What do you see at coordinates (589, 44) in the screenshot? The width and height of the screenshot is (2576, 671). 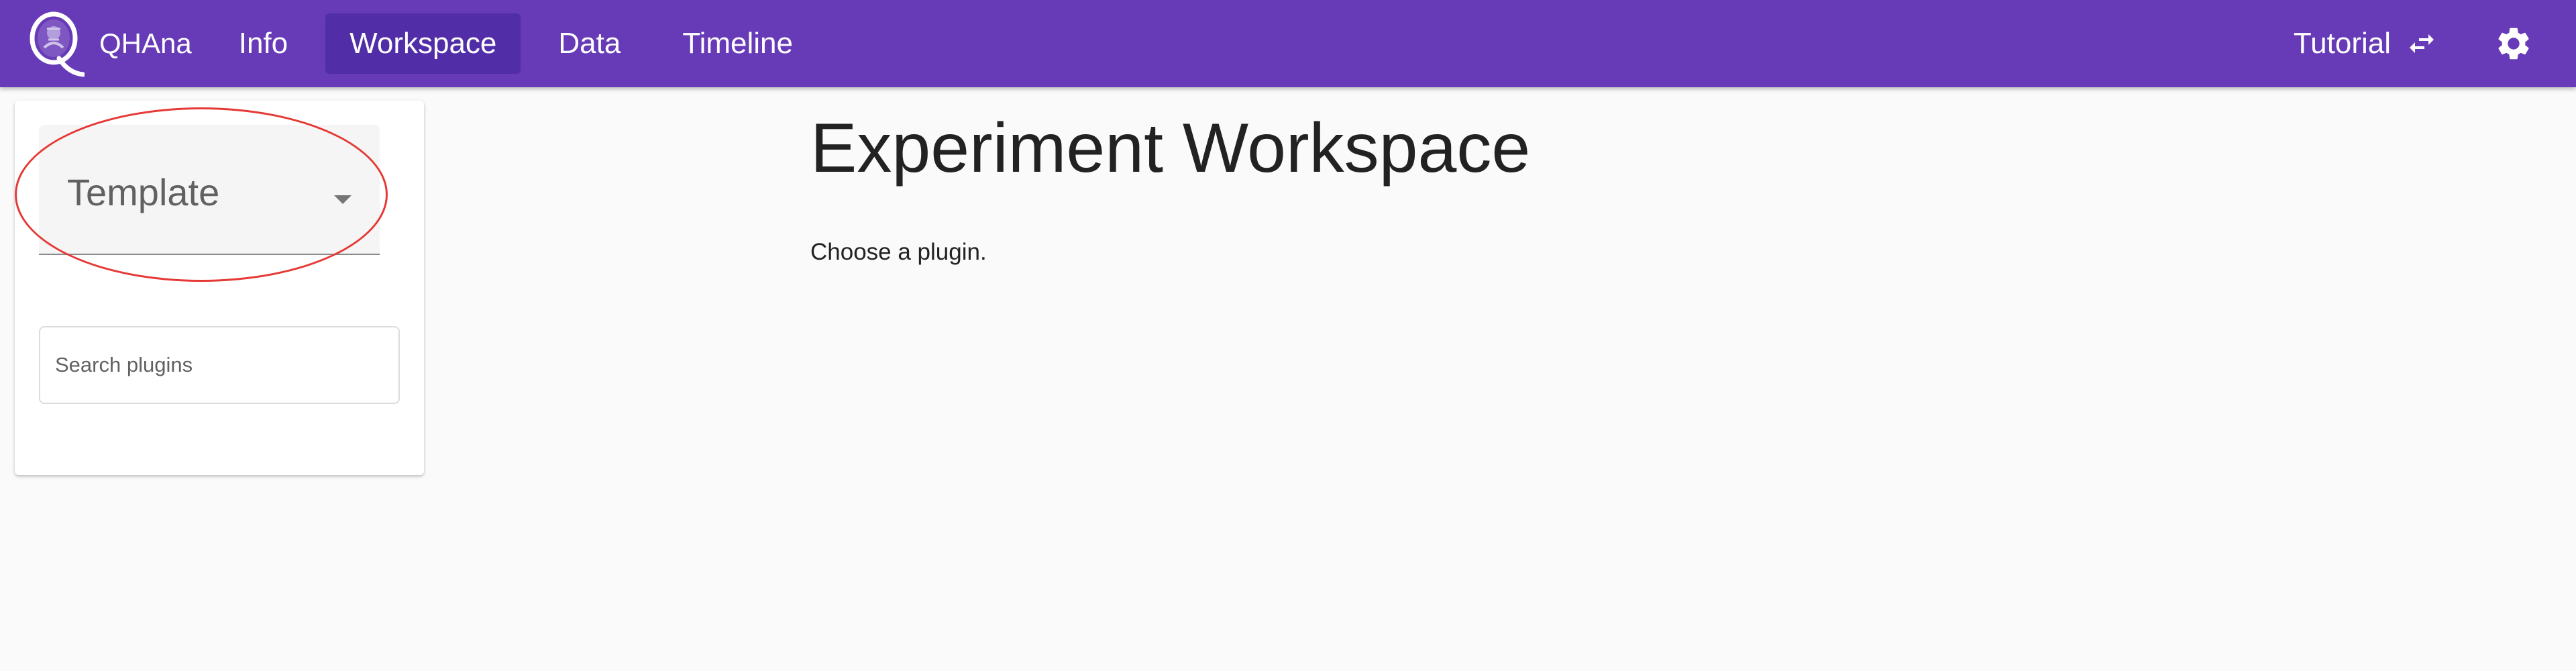 I see `nav-item-data: Data` at bounding box center [589, 44].